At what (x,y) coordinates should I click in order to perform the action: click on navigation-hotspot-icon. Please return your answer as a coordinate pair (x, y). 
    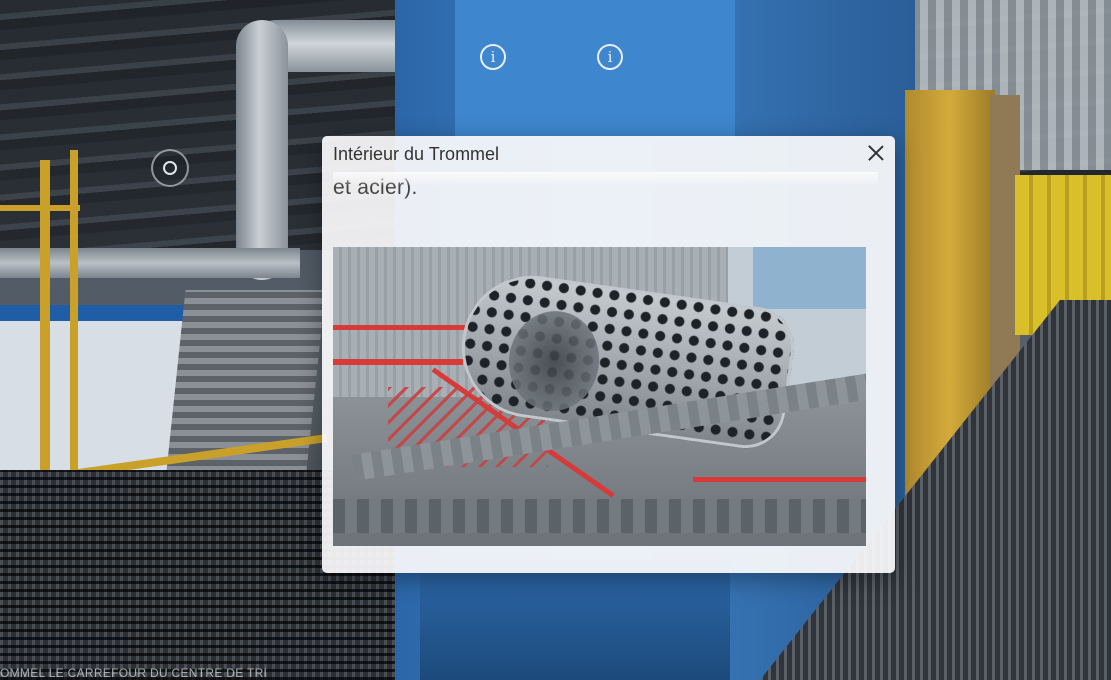
    Looking at the image, I should click on (170, 168).